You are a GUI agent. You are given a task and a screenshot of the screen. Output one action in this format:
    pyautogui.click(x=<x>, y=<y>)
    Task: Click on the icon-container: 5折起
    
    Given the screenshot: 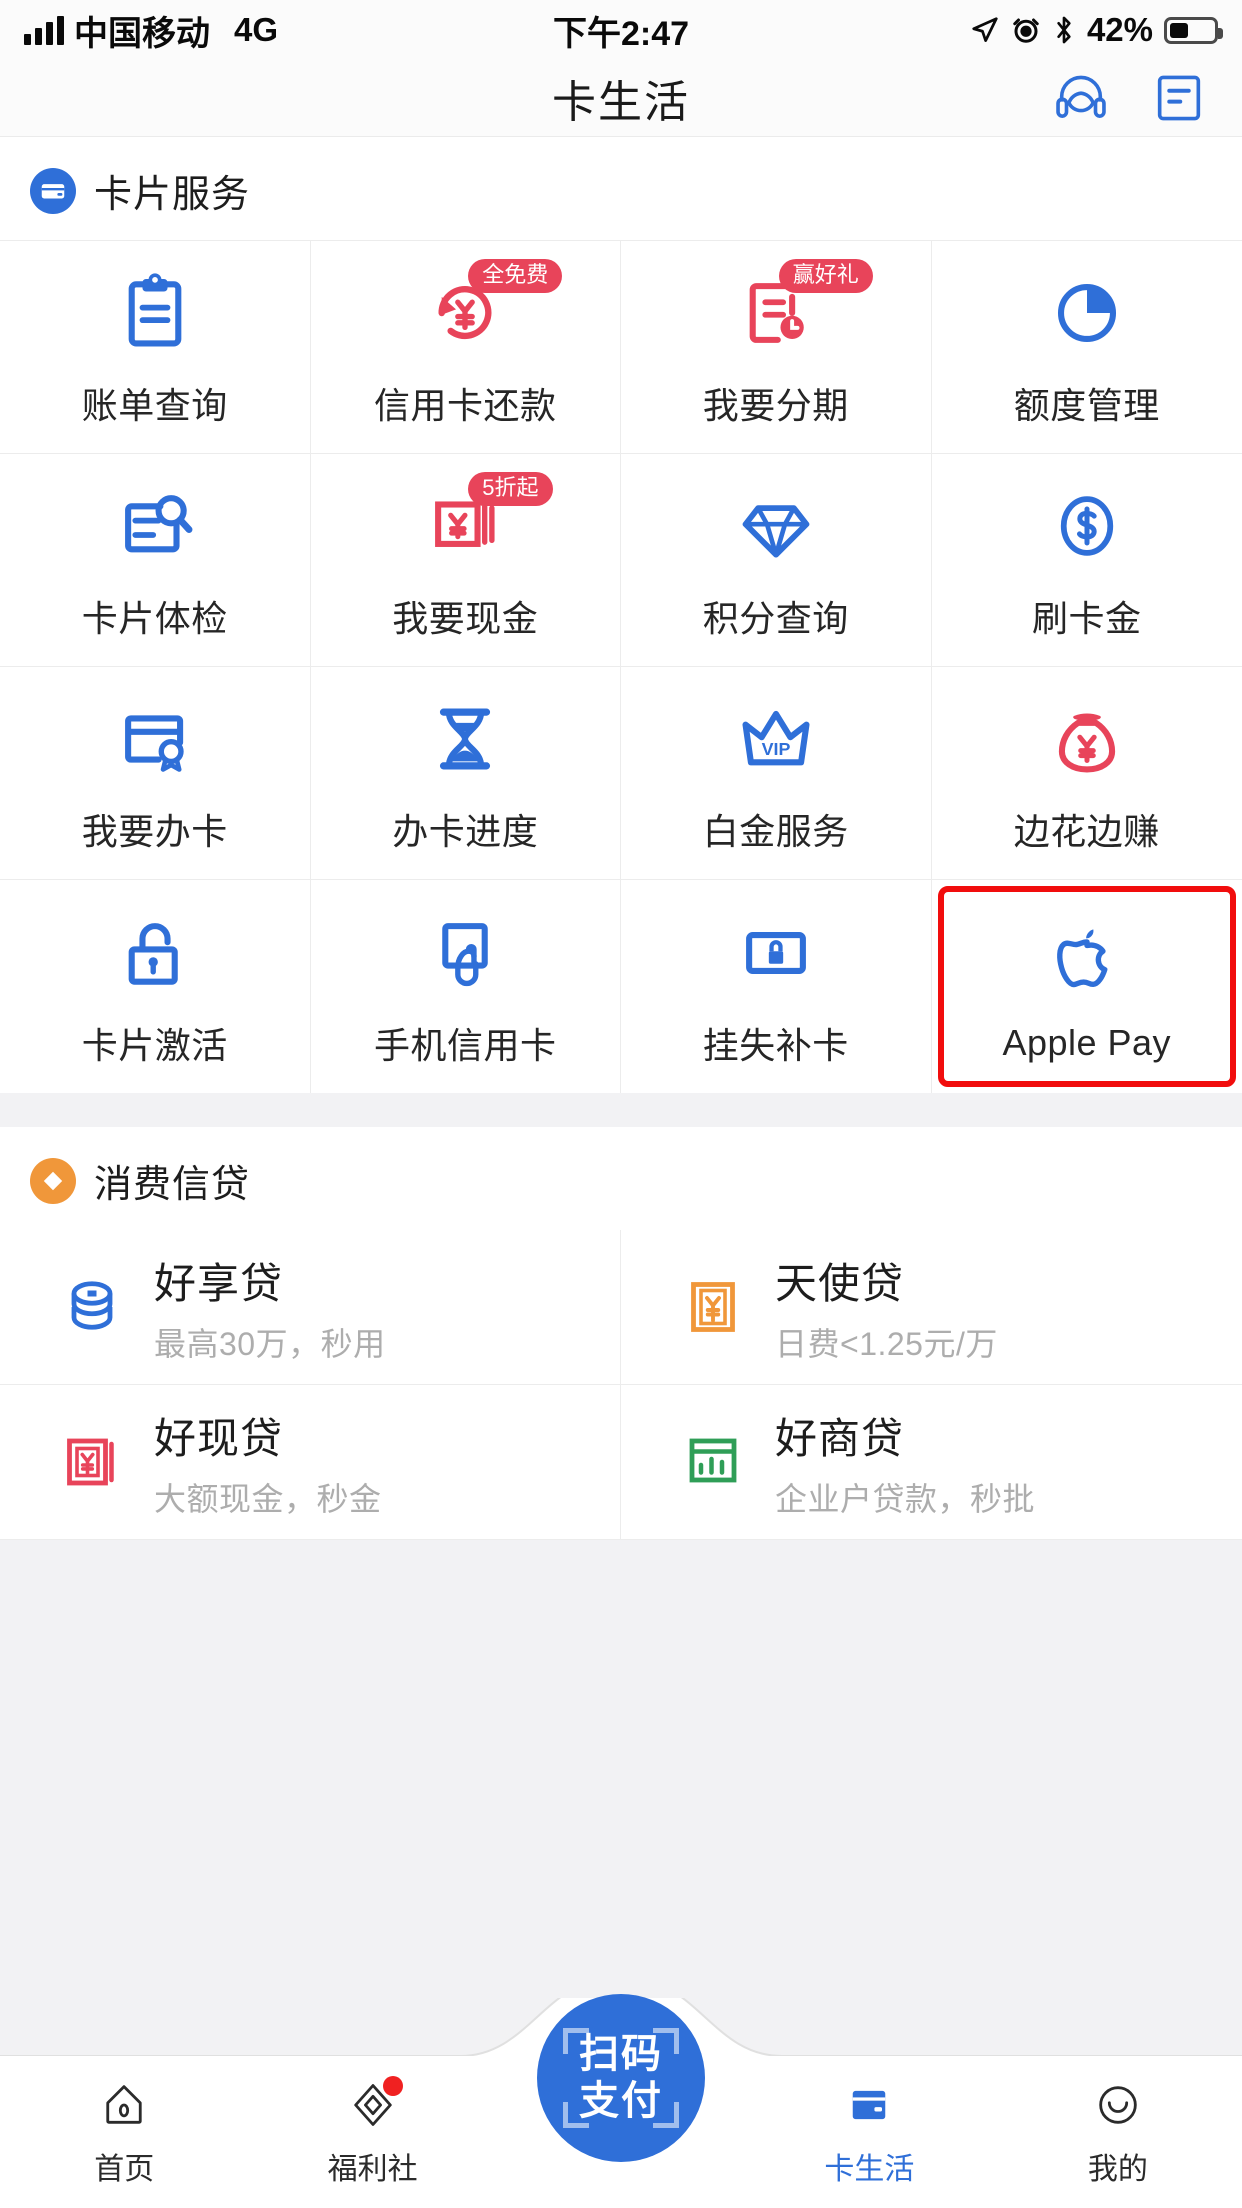 What is the action you would take?
    pyautogui.click(x=487, y=523)
    